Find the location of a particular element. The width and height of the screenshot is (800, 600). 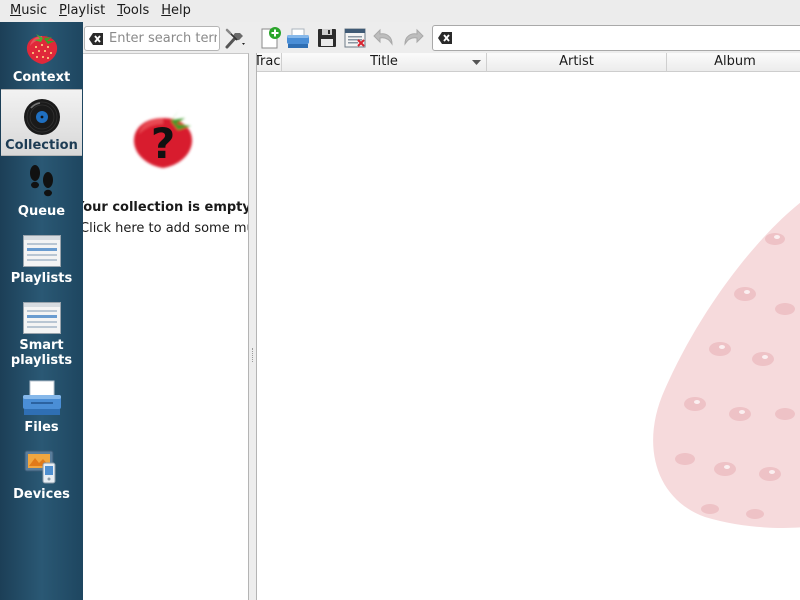

column-header-track: Track is located at coordinates (269, 62).